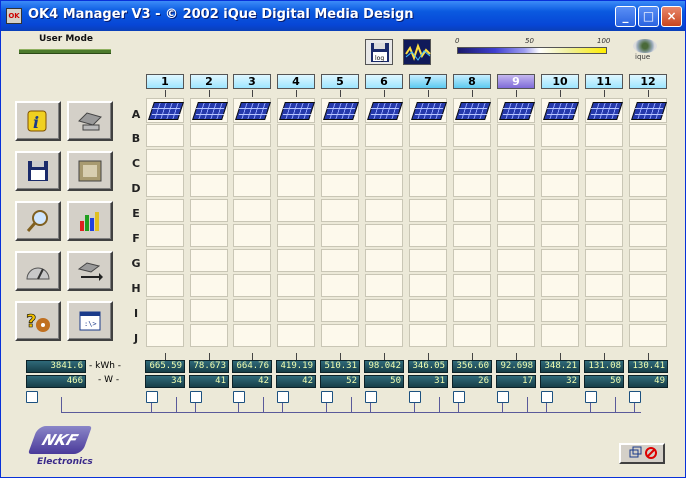  Describe the element at coordinates (384, 110) in the screenshot. I see `panel-cell-A6` at that location.